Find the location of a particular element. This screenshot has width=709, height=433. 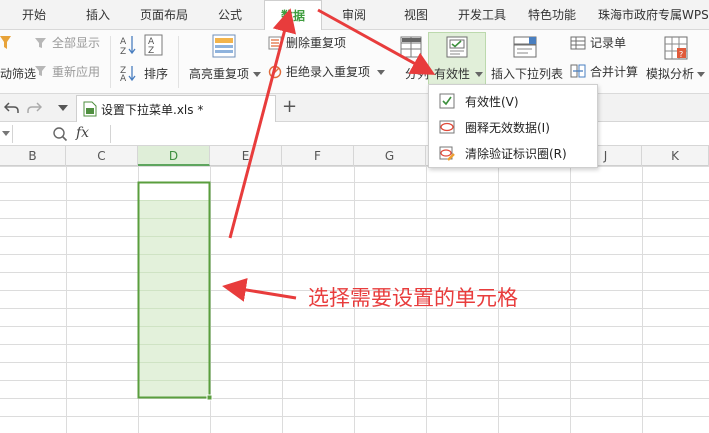

insert-dropdown-list-button: 插入下拉列表 is located at coordinates (527, 74).